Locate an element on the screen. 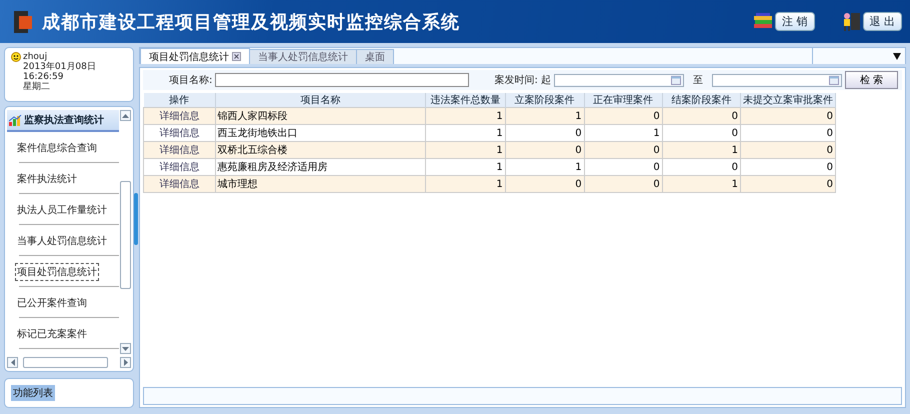 The height and width of the screenshot is (414, 910). nav-section-title: 监察执法查询统计 is located at coordinates (64, 120).